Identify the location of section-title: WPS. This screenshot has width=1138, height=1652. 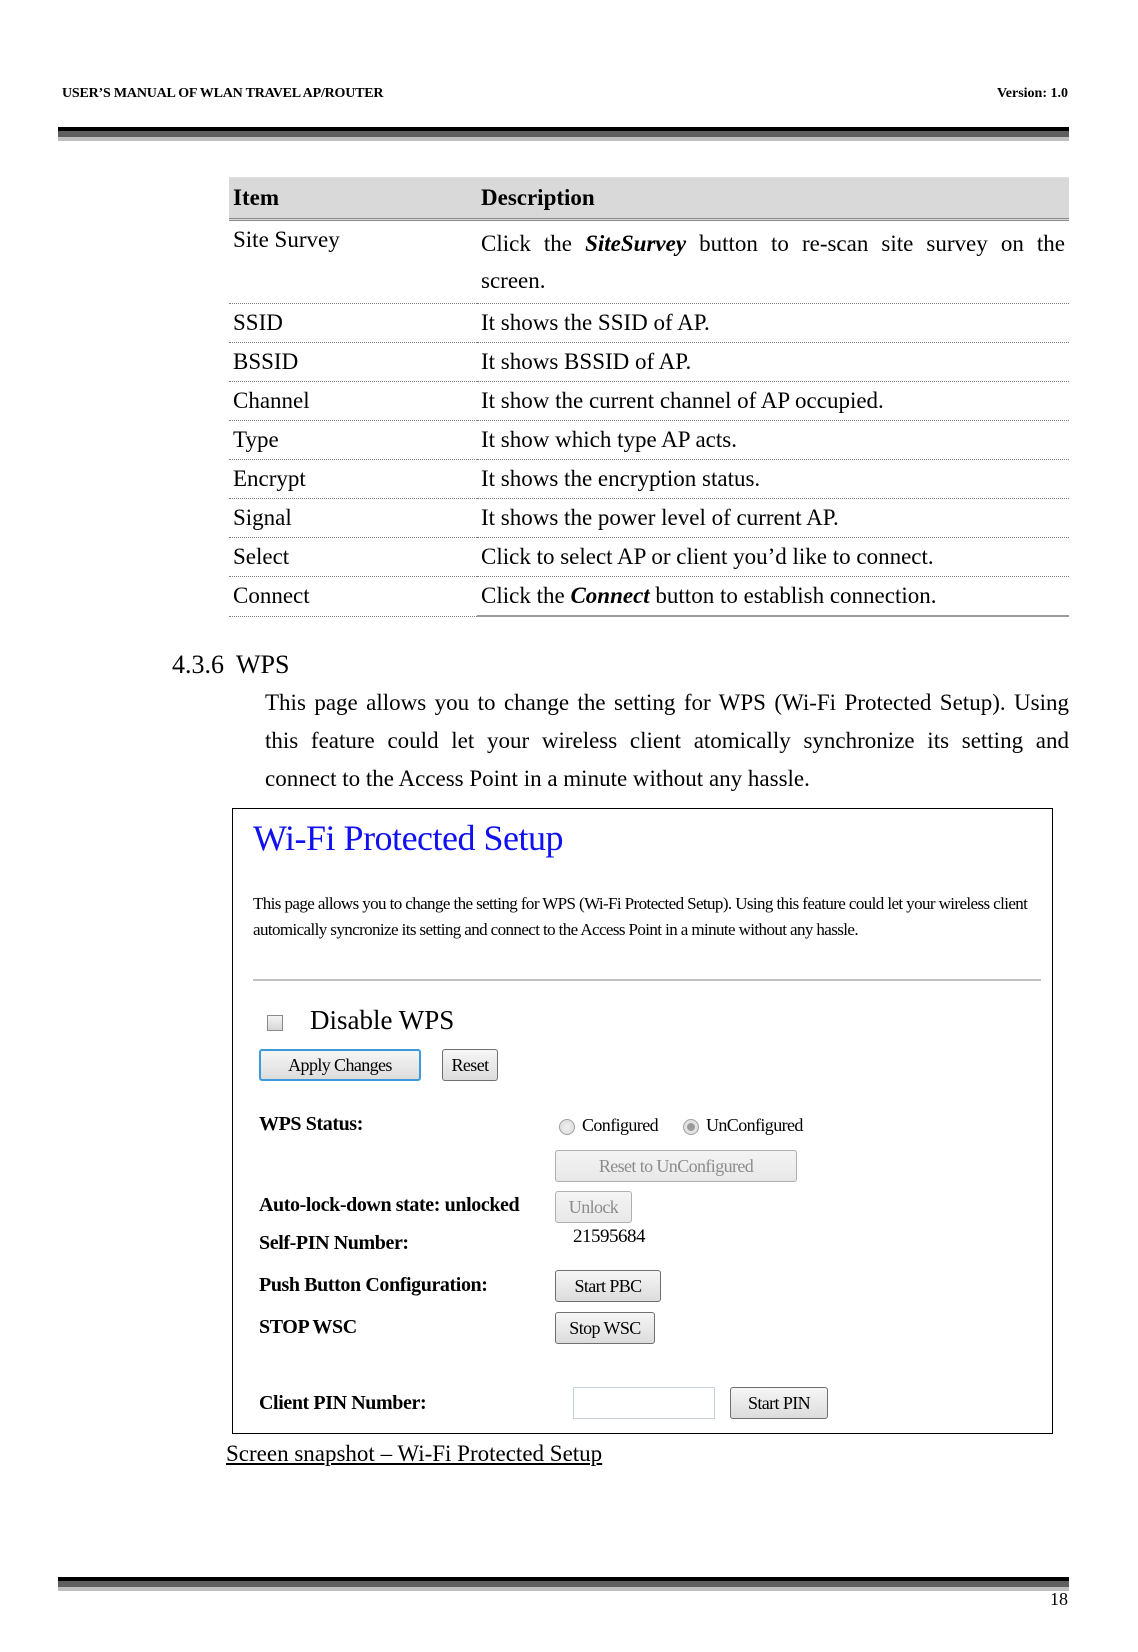
(263, 664).